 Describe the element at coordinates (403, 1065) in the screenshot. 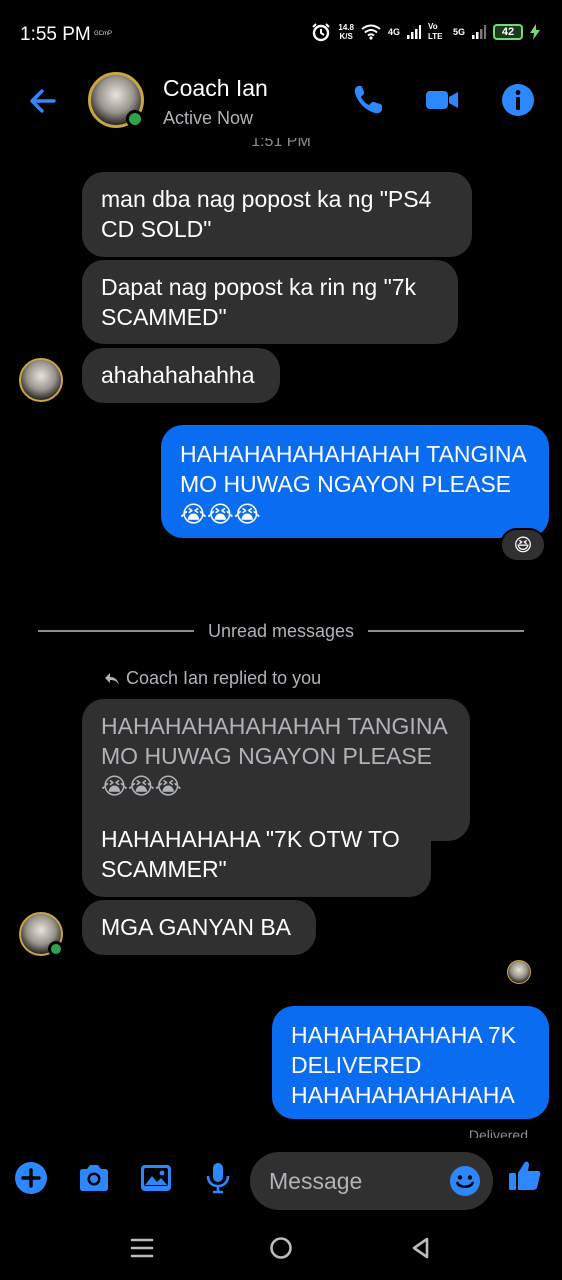

I see `message-text: HAHAHAHAHAHA 7K DELIVERED HAHAHAHAHAHAHA` at that location.